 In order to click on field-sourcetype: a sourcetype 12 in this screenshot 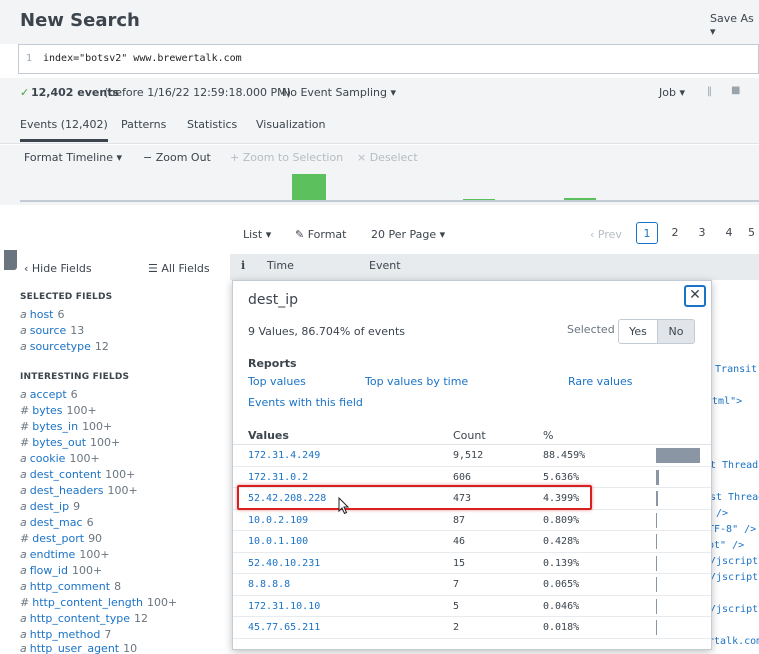, I will do `click(64, 346)`.